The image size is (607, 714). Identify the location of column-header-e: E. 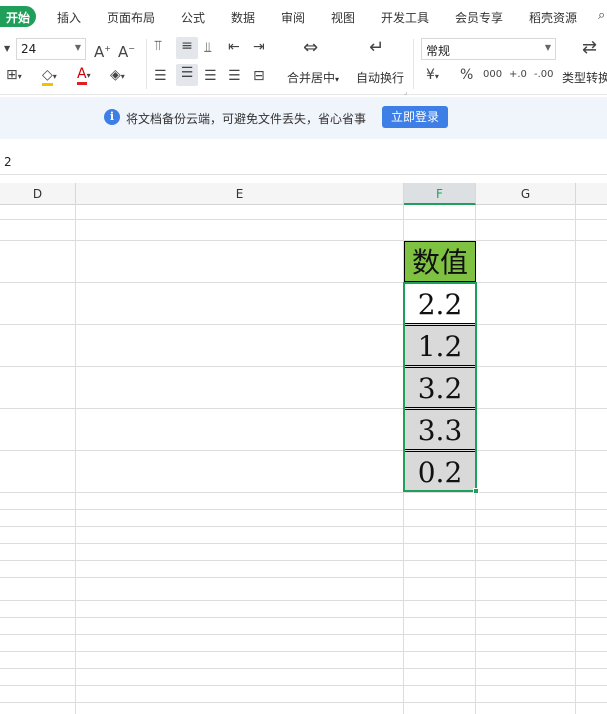
(240, 194).